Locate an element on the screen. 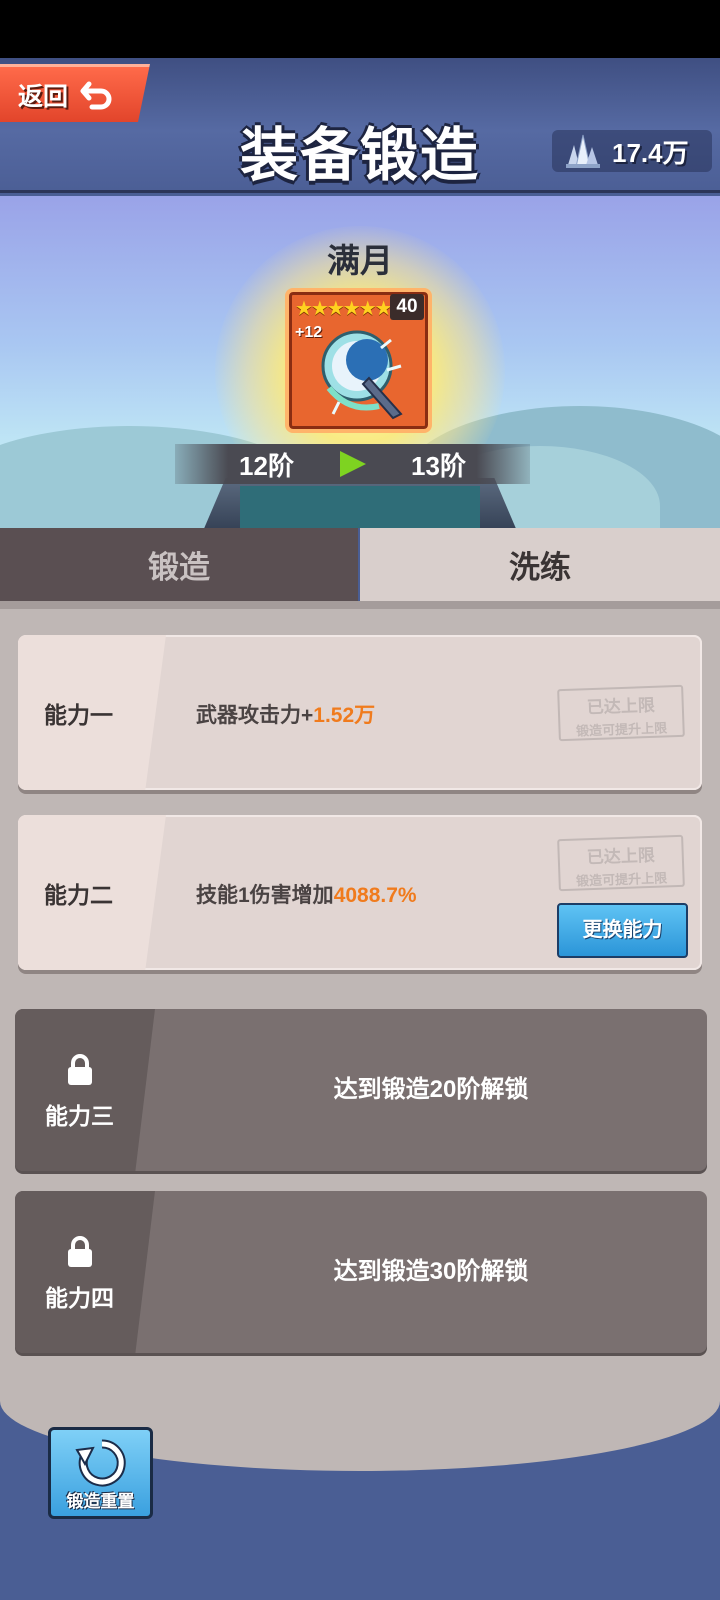 The height and width of the screenshot is (1600, 720). stage-from: 12阶 is located at coordinates (266, 465).